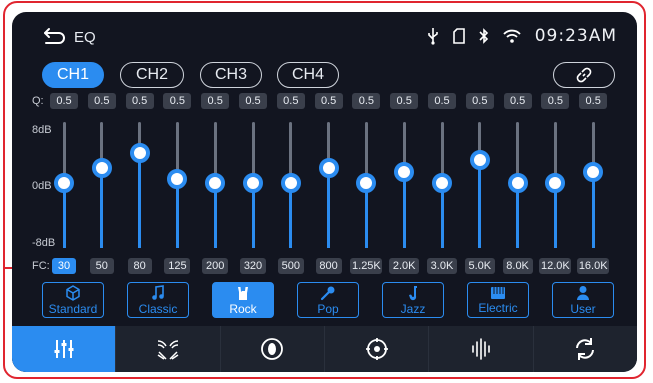 Image resolution: width=653 pixels, height=383 pixels. What do you see at coordinates (404, 266) in the screenshot?
I see `frequency-button: 2.0K` at bounding box center [404, 266].